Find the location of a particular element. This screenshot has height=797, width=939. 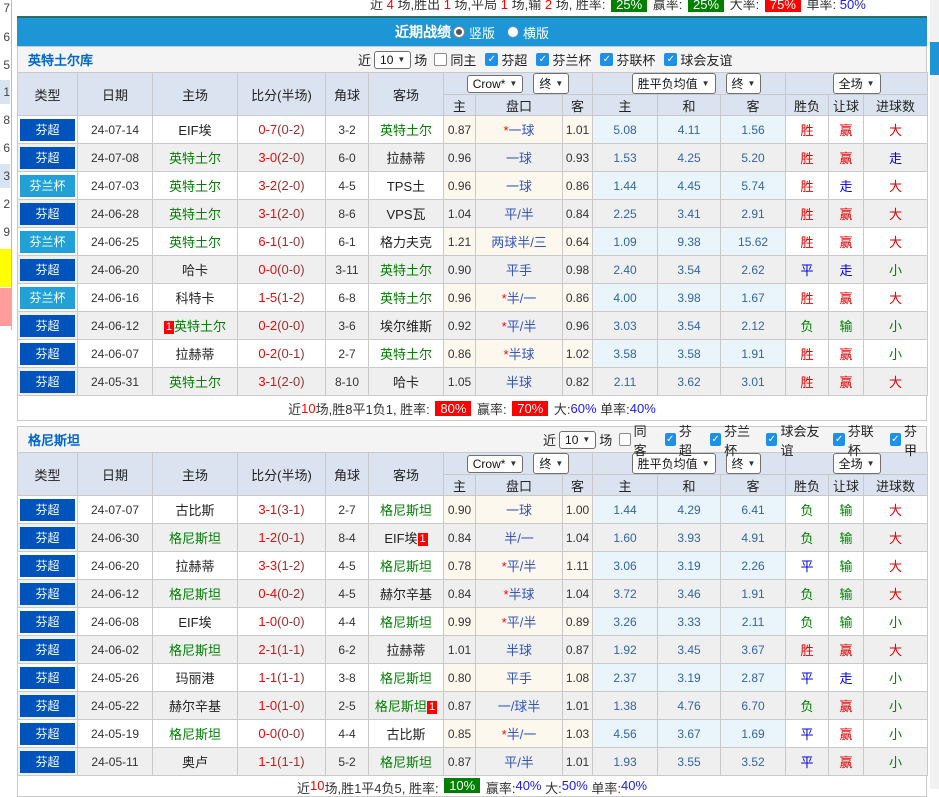

home-team: 拉赫蒂 is located at coordinates (195, 565).